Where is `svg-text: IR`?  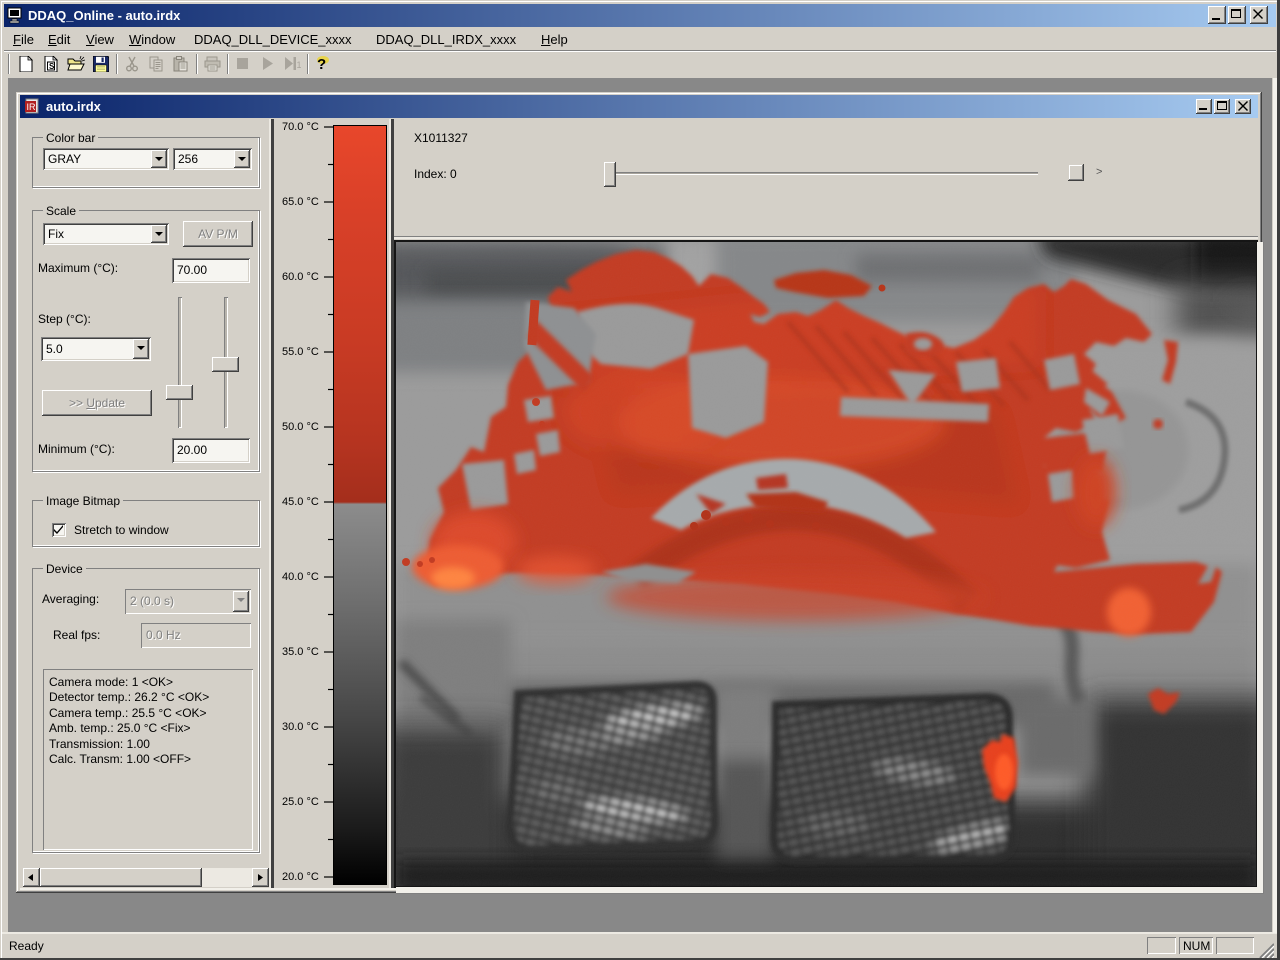
svg-text: IR is located at coordinates (32, 107).